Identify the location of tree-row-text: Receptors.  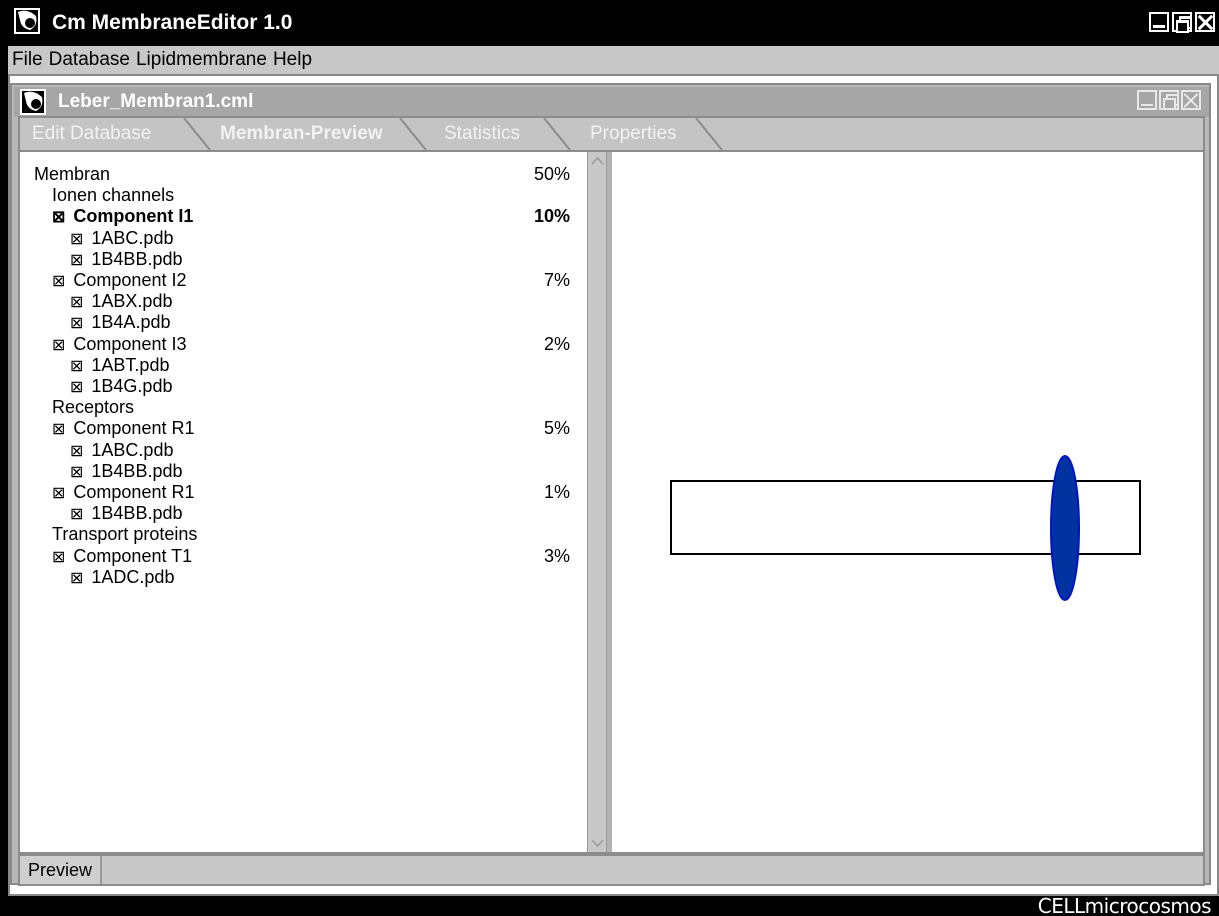
(93, 407).